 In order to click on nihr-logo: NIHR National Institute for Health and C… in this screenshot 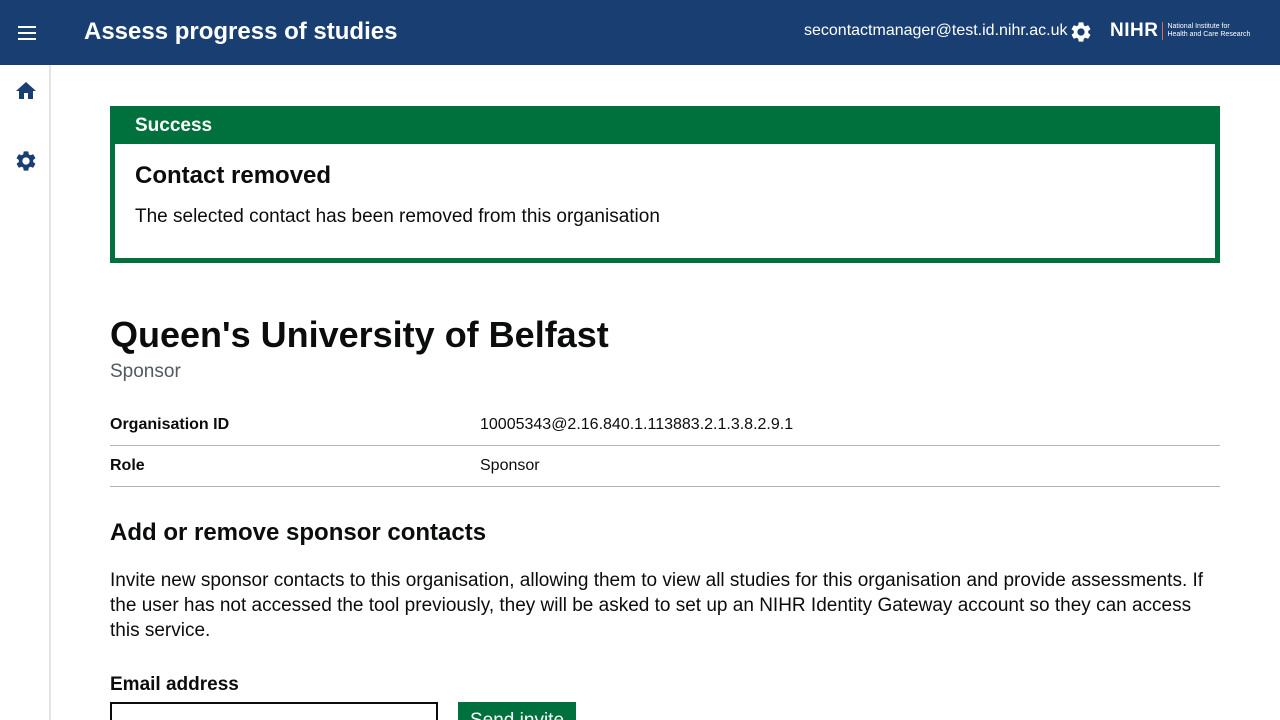, I will do `click(1180, 31)`.